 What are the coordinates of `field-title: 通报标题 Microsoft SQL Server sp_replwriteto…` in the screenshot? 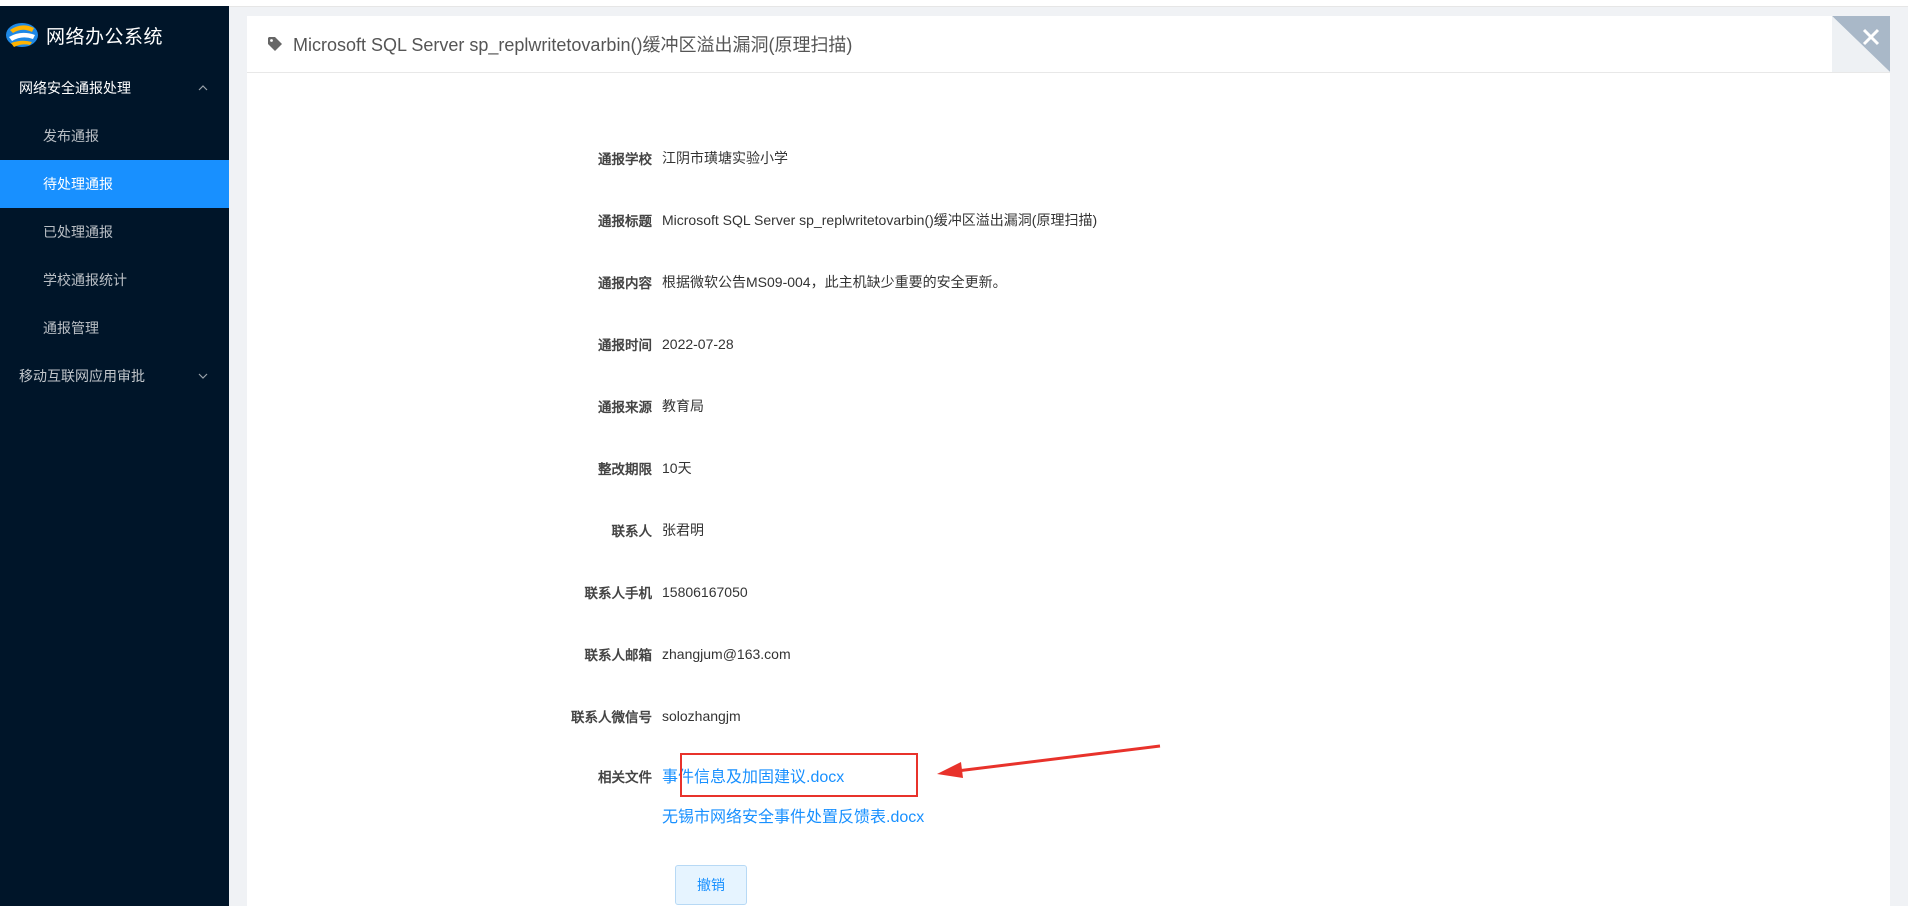 It's located at (672, 220).